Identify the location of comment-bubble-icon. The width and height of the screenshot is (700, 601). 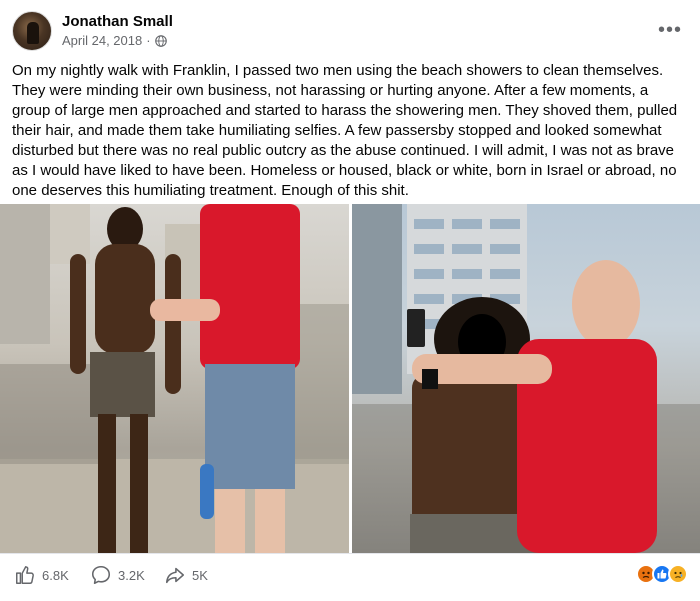
(101, 575).